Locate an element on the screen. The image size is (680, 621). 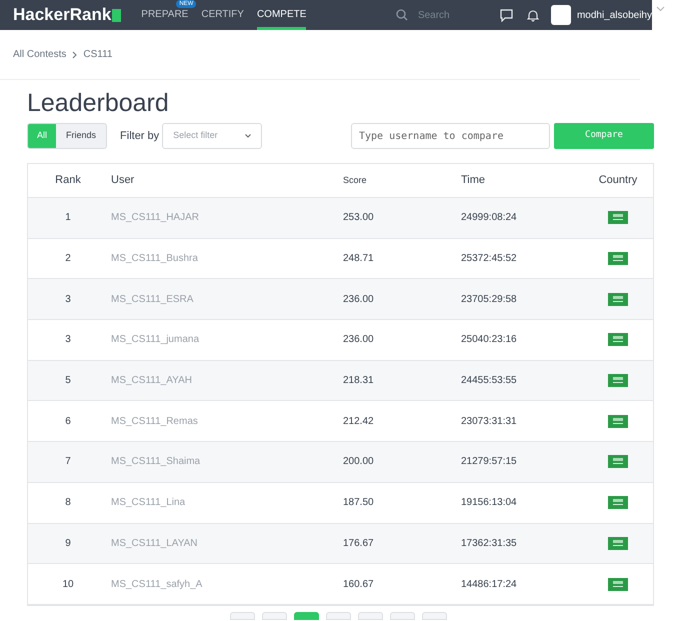
table-cell-text: 25372:45:52 is located at coordinates (489, 259).